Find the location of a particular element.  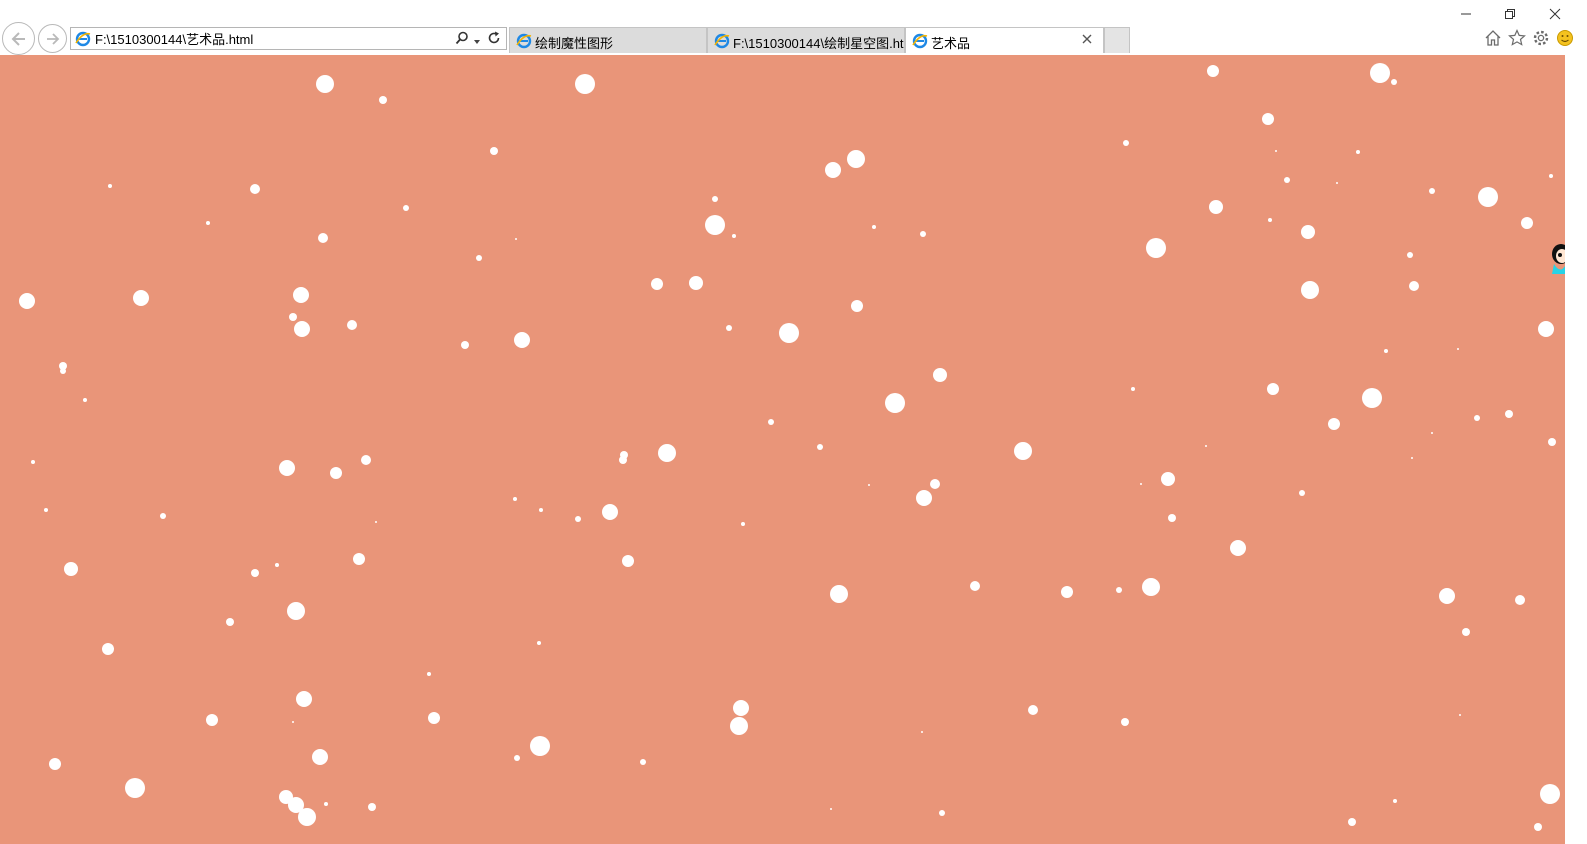

address-bar is located at coordinates (288, 38).